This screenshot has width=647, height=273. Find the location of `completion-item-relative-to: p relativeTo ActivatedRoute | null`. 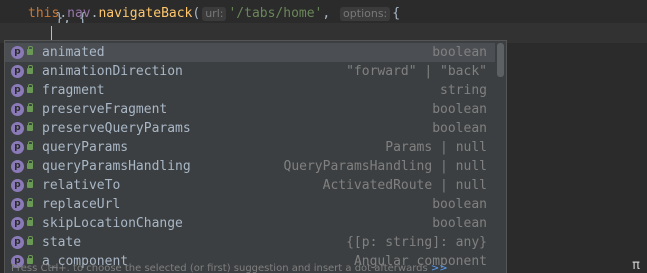

completion-item-relative-to: p relativeTo ActivatedRoute | null is located at coordinates (250, 185).